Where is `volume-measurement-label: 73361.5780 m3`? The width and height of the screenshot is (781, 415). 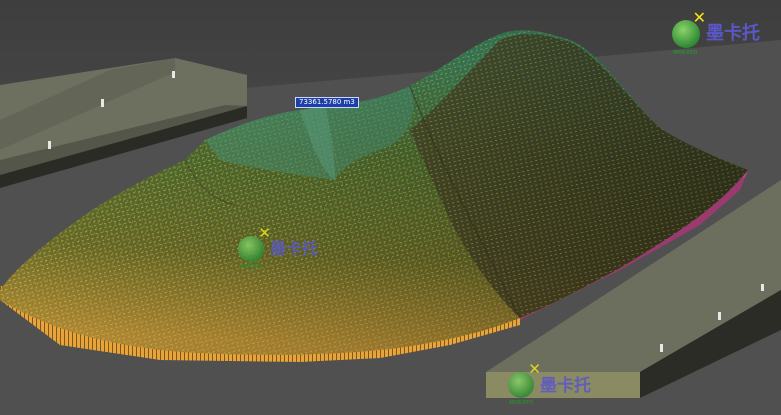 volume-measurement-label: 73361.5780 m3 is located at coordinates (327, 102).